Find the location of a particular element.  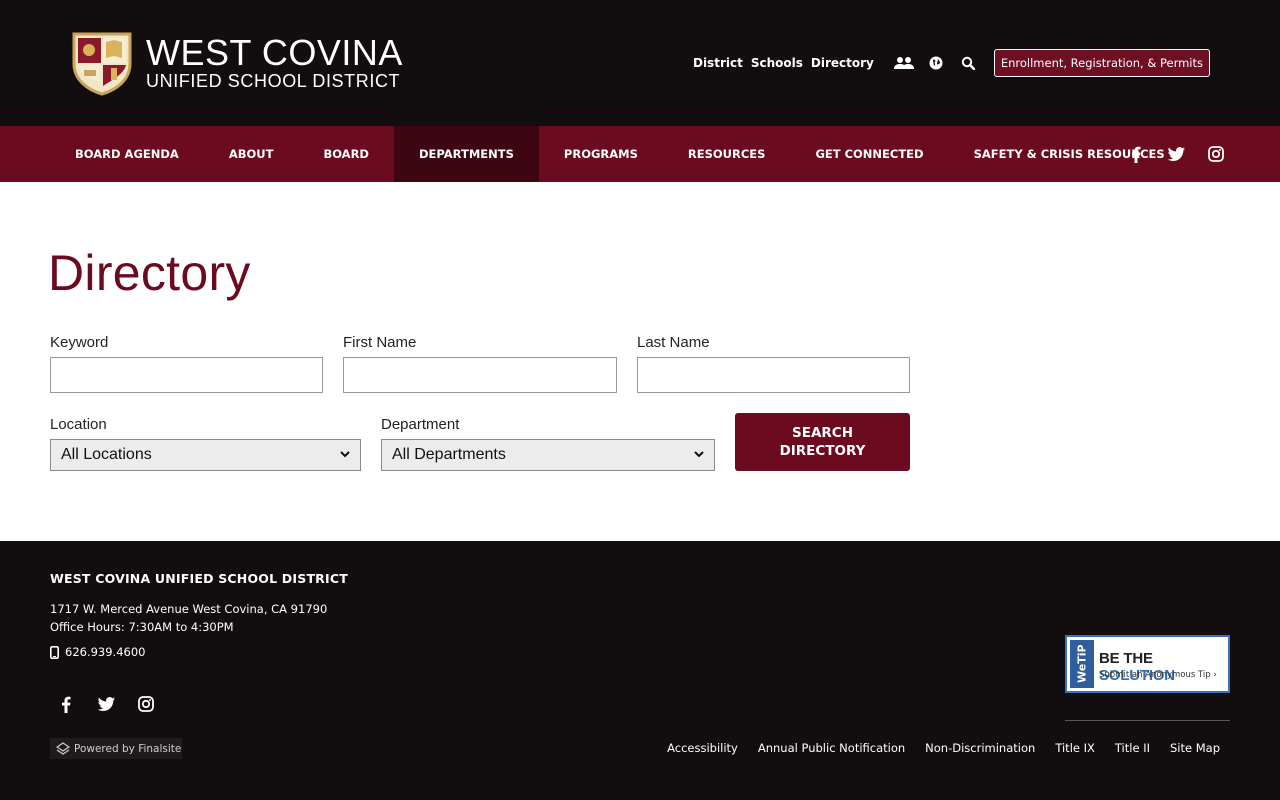

last-name-input is located at coordinates (773, 375).